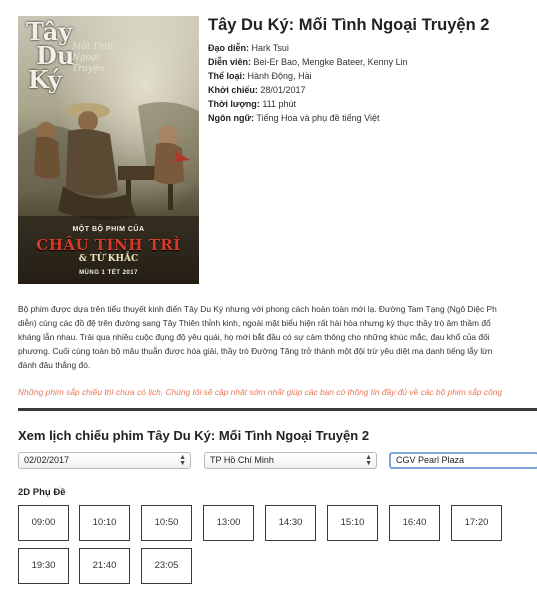  What do you see at coordinates (476, 523) in the screenshot?
I see `showtime-button: 17:20` at bounding box center [476, 523].